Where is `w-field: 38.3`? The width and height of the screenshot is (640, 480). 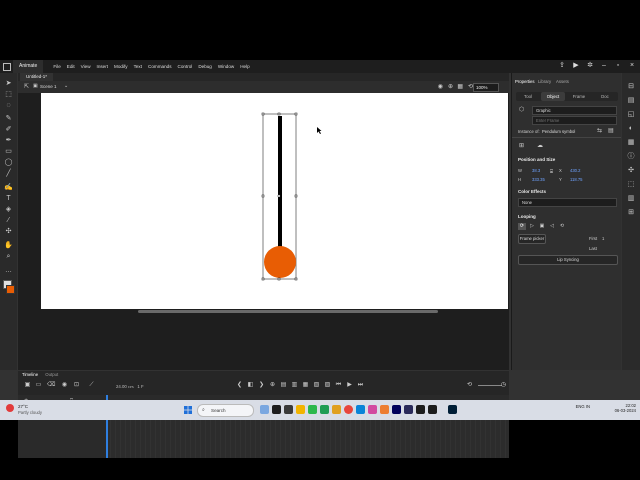 w-field: 38.3 is located at coordinates (536, 170).